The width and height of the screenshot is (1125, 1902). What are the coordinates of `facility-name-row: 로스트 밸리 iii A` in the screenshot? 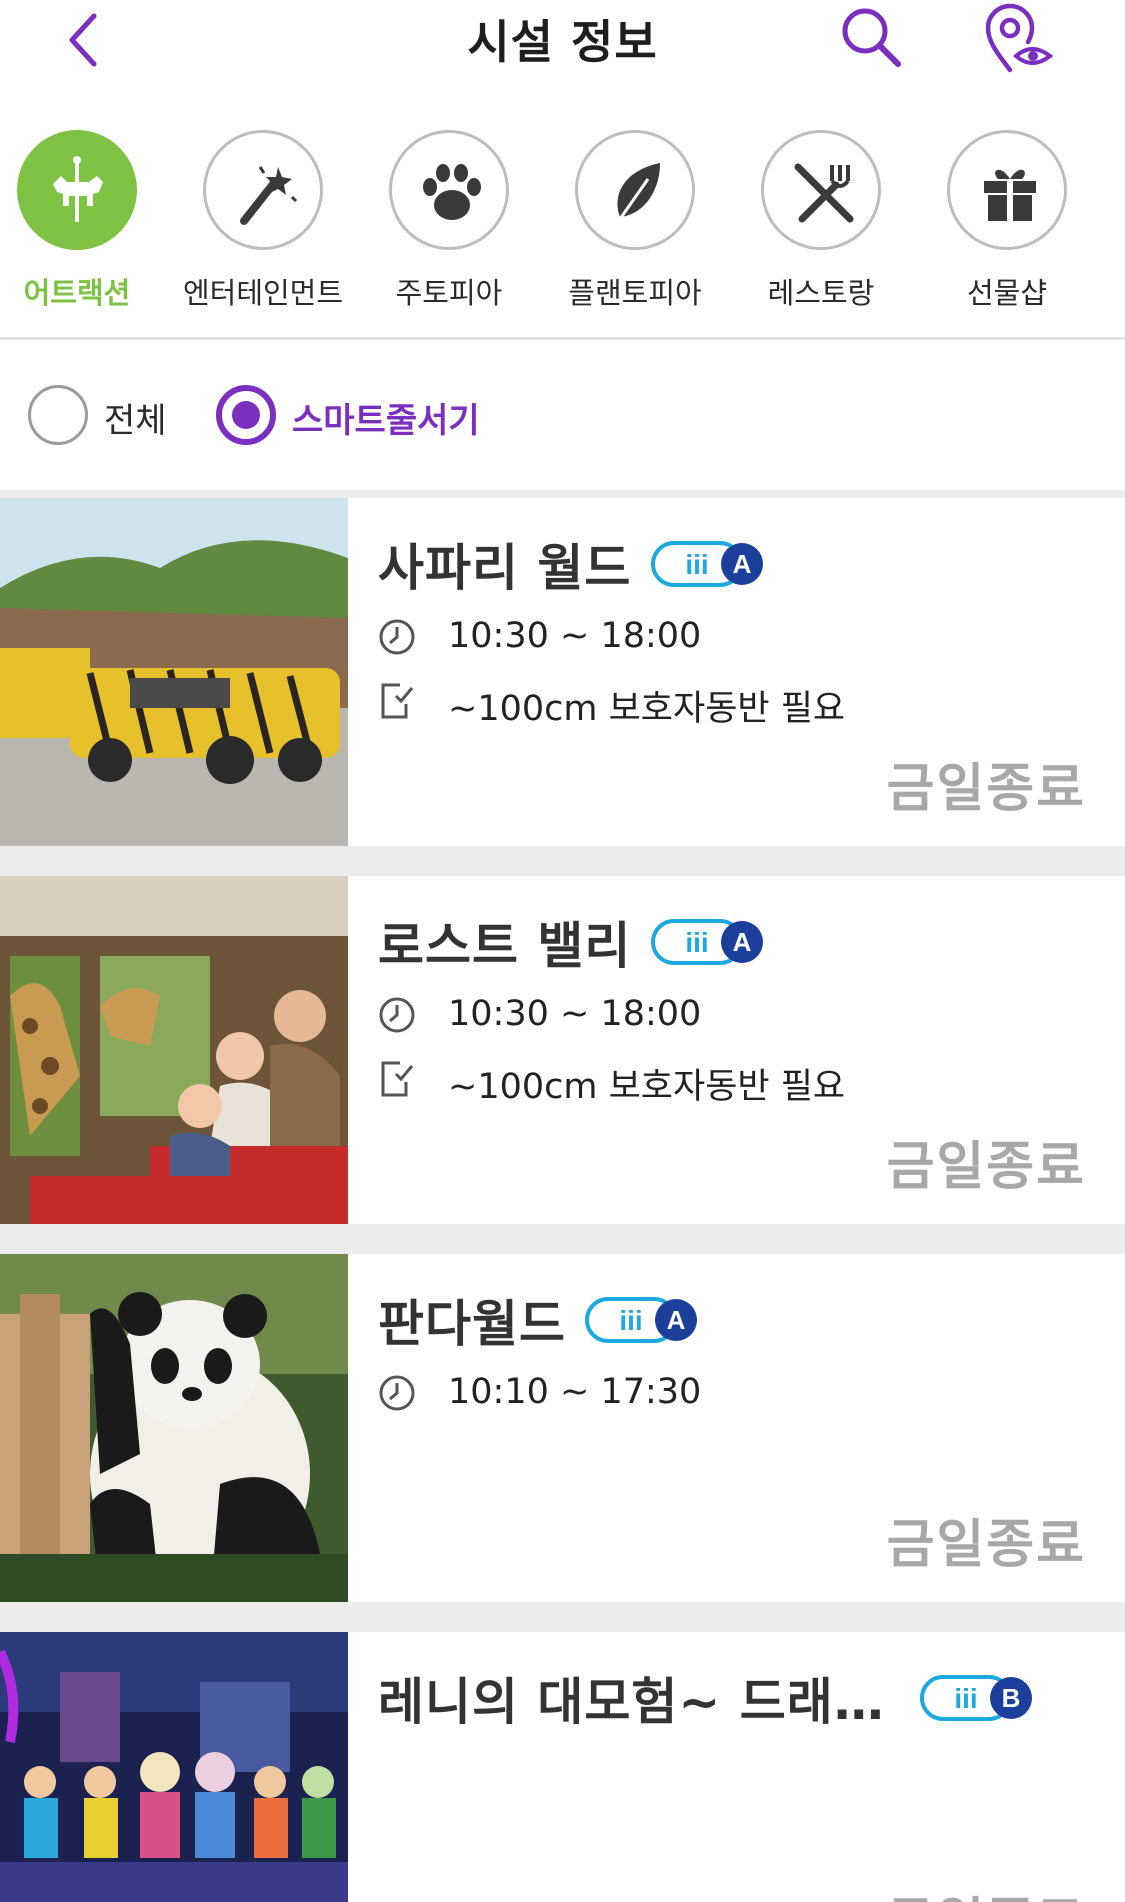 It's located at (571, 940).